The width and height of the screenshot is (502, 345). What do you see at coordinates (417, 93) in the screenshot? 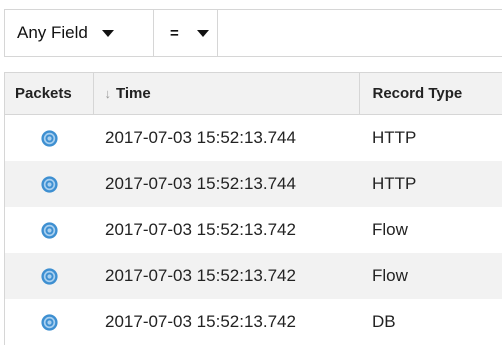
I see `column-header-label: Record Type` at bounding box center [417, 93].